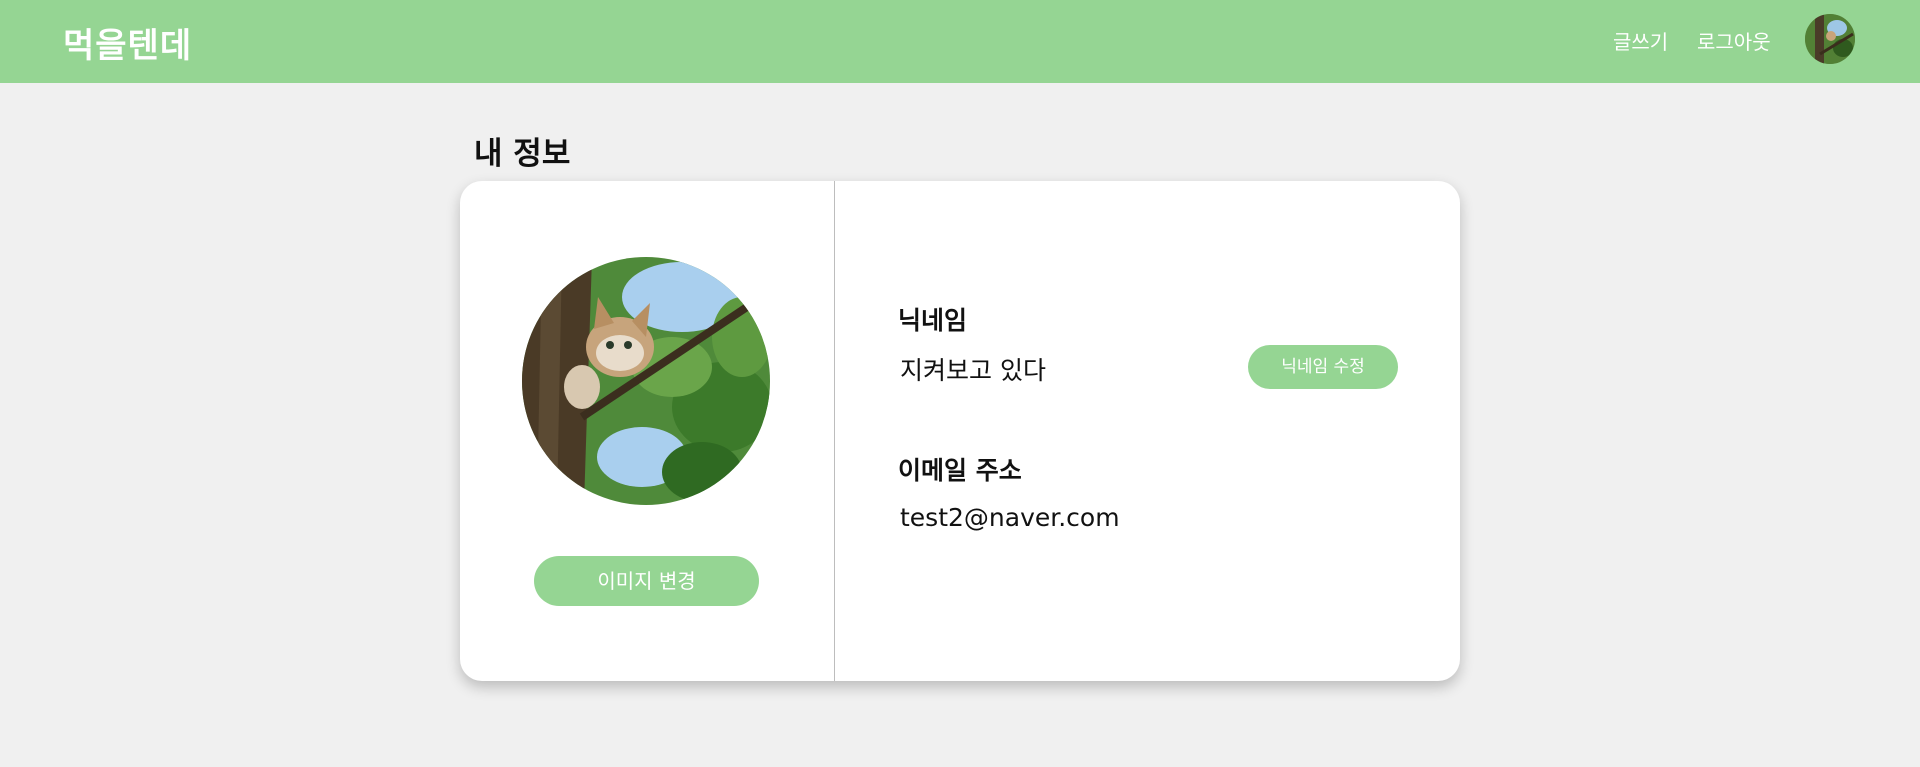 The image size is (1920, 767). Describe the element at coordinates (834, 431) in the screenshot. I see `card-divider` at that location.